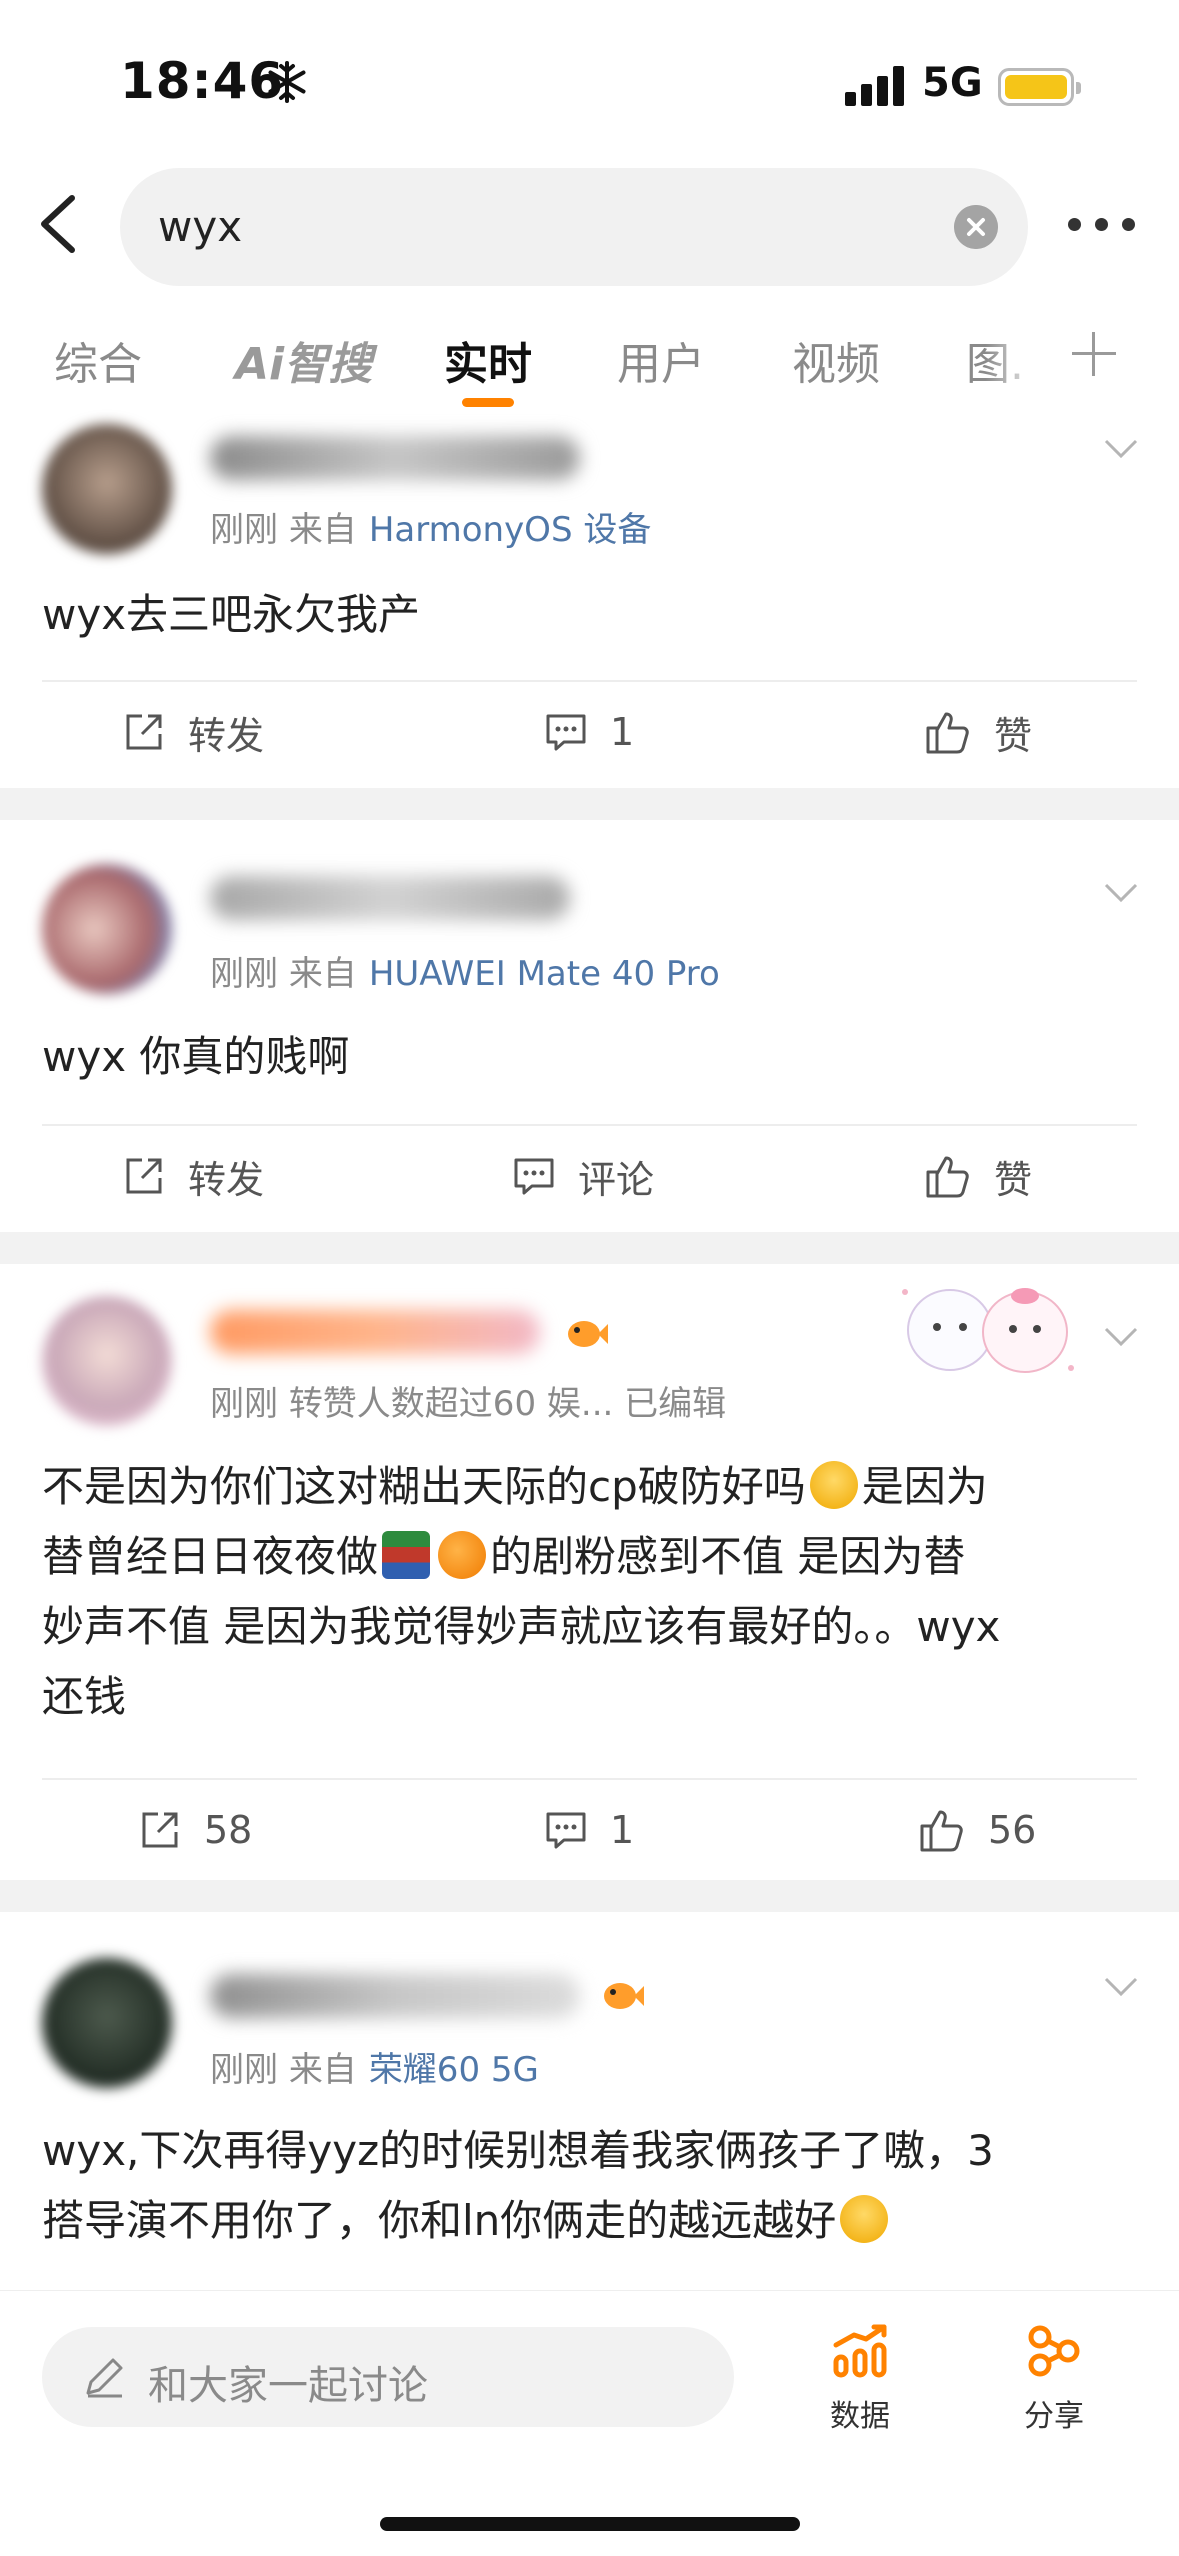 This screenshot has height=2556, width=1179. What do you see at coordinates (589, 1057) in the screenshot?
I see `post-content: wyx 你真的贱啊` at bounding box center [589, 1057].